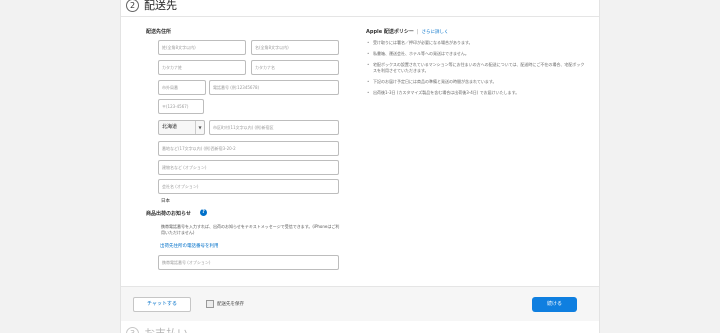  Describe the element at coordinates (248, 148) in the screenshot. I see `street-input: 番地など(17文字以内) (例)西新宿3-20-2` at that location.